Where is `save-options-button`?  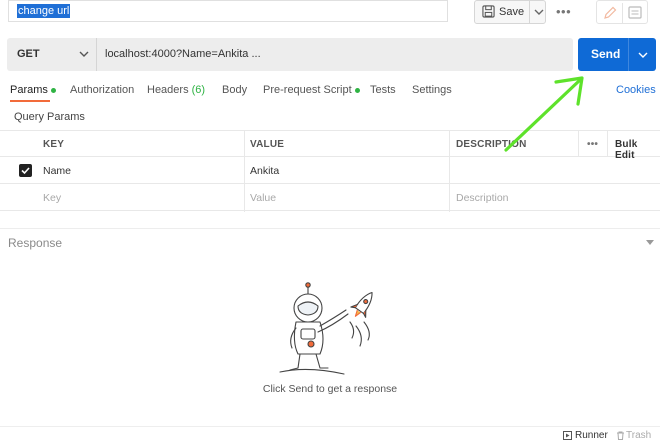
save-options-button is located at coordinates (538, 12).